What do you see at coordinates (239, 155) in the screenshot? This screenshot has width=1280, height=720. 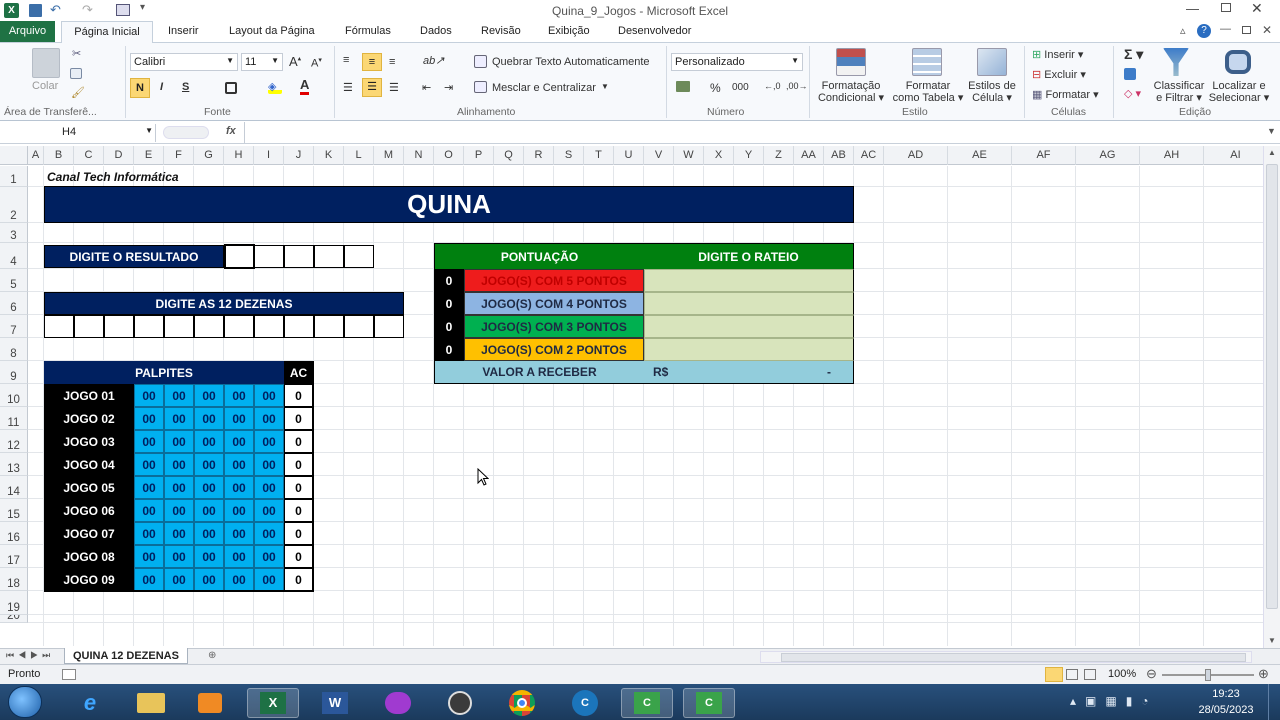 I see `column-header-h: H` at bounding box center [239, 155].